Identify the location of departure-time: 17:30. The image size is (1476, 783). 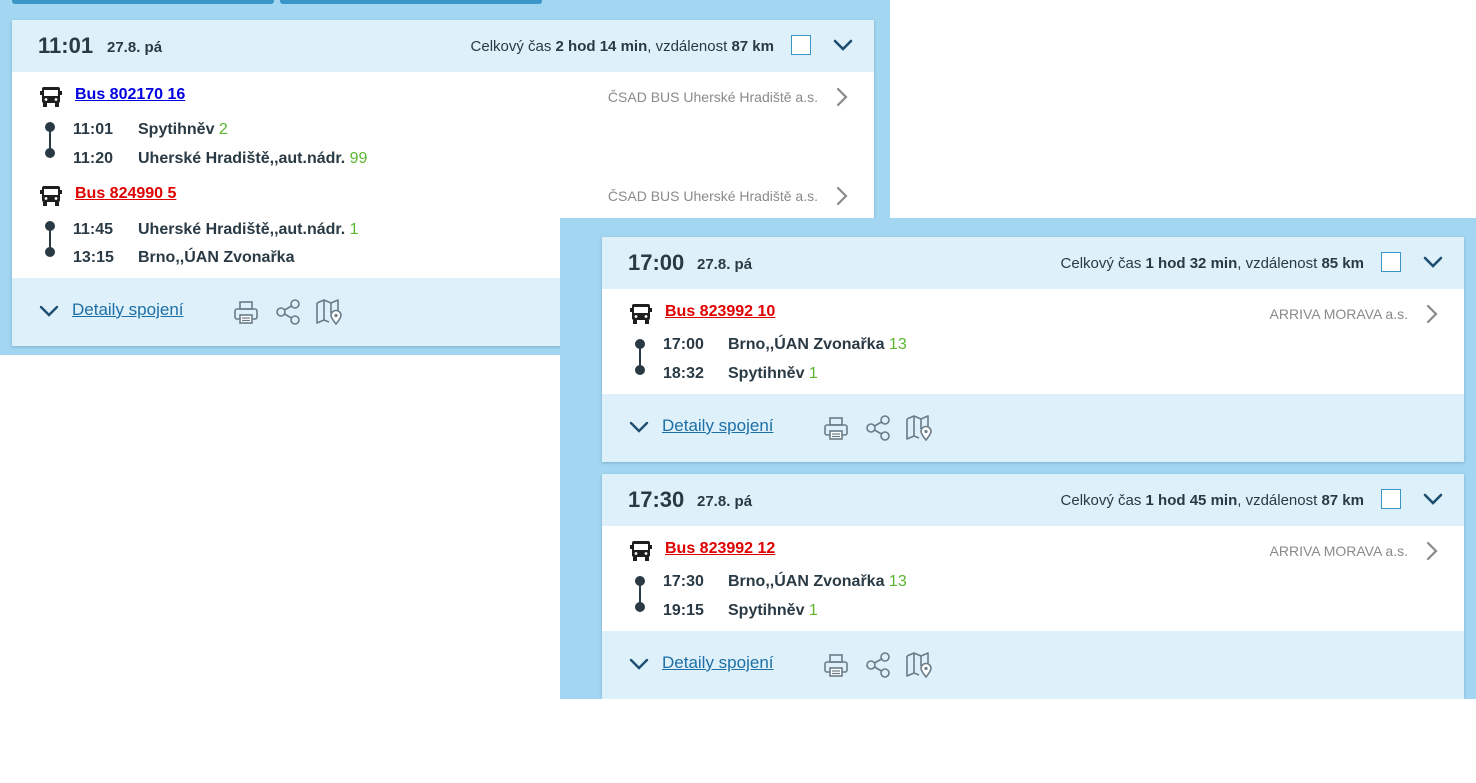
(656, 499).